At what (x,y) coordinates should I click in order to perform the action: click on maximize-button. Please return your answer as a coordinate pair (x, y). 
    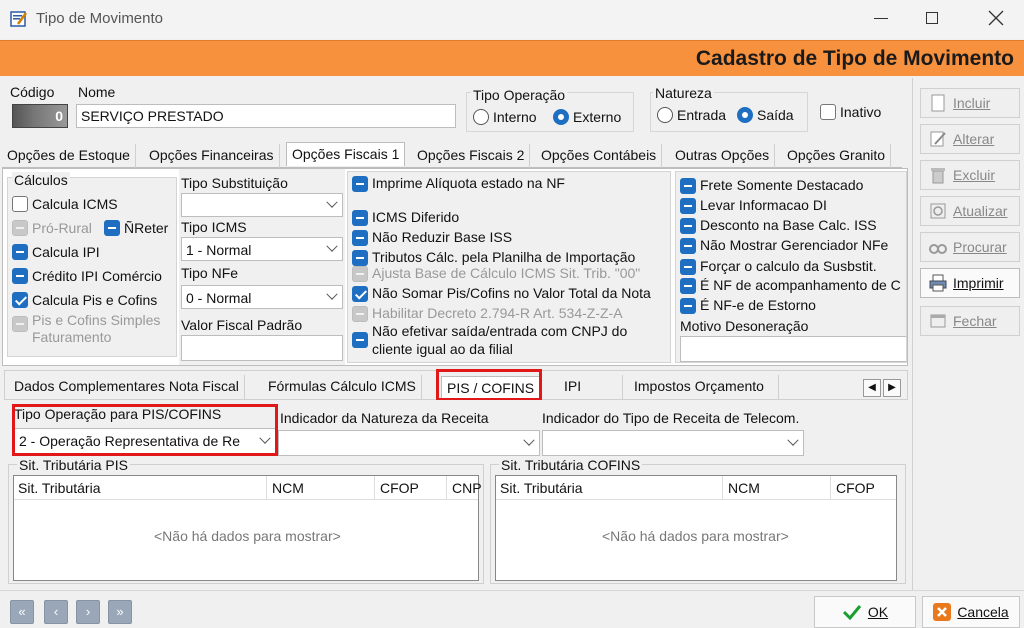
    Looking at the image, I should click on (932, 18).